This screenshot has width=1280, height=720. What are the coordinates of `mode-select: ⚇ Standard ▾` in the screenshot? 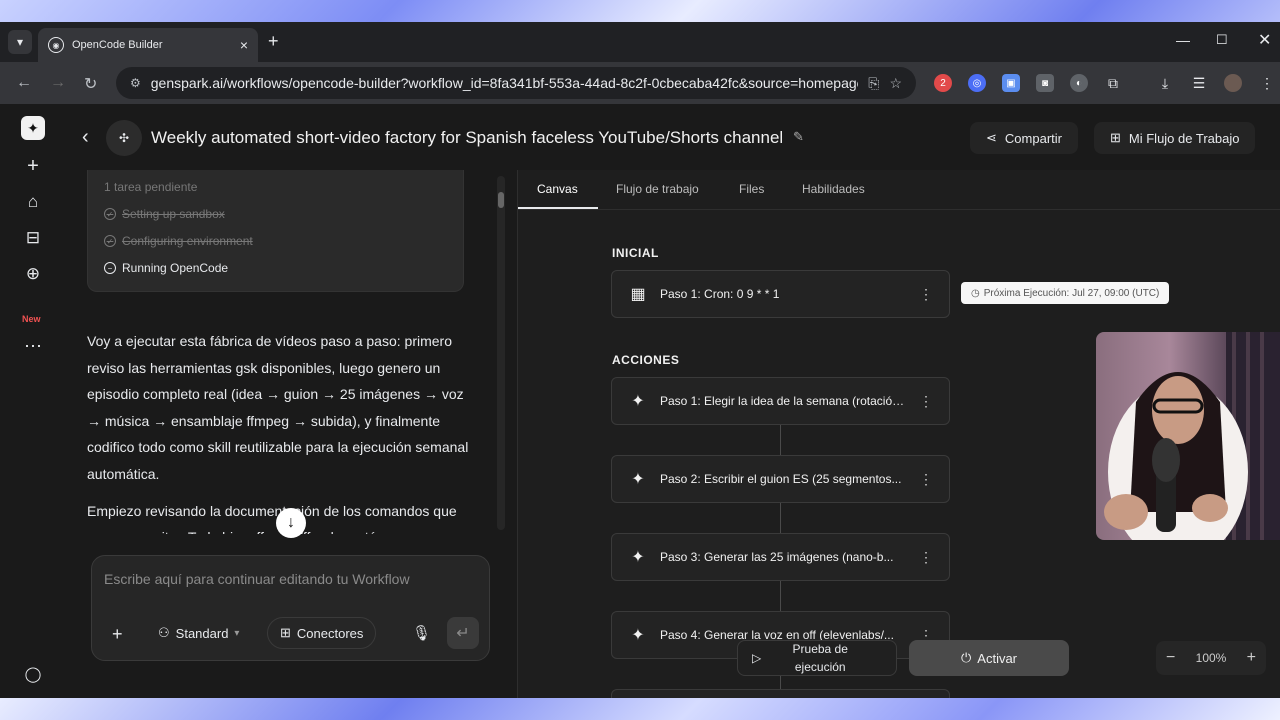 It's located at (198, 633).